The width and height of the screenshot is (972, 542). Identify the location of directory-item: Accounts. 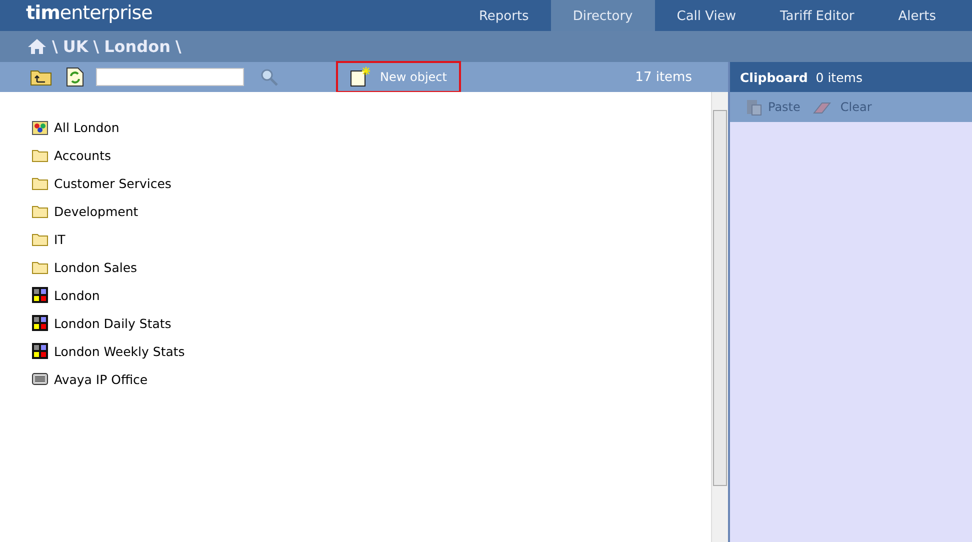
(82, 155).